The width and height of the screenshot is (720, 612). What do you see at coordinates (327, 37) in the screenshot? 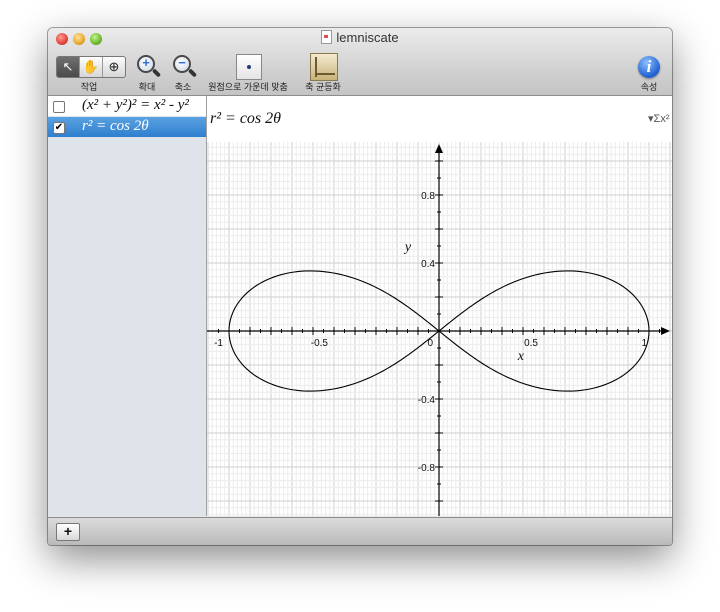
I see `document-icon` at bounding box center [327, 37].